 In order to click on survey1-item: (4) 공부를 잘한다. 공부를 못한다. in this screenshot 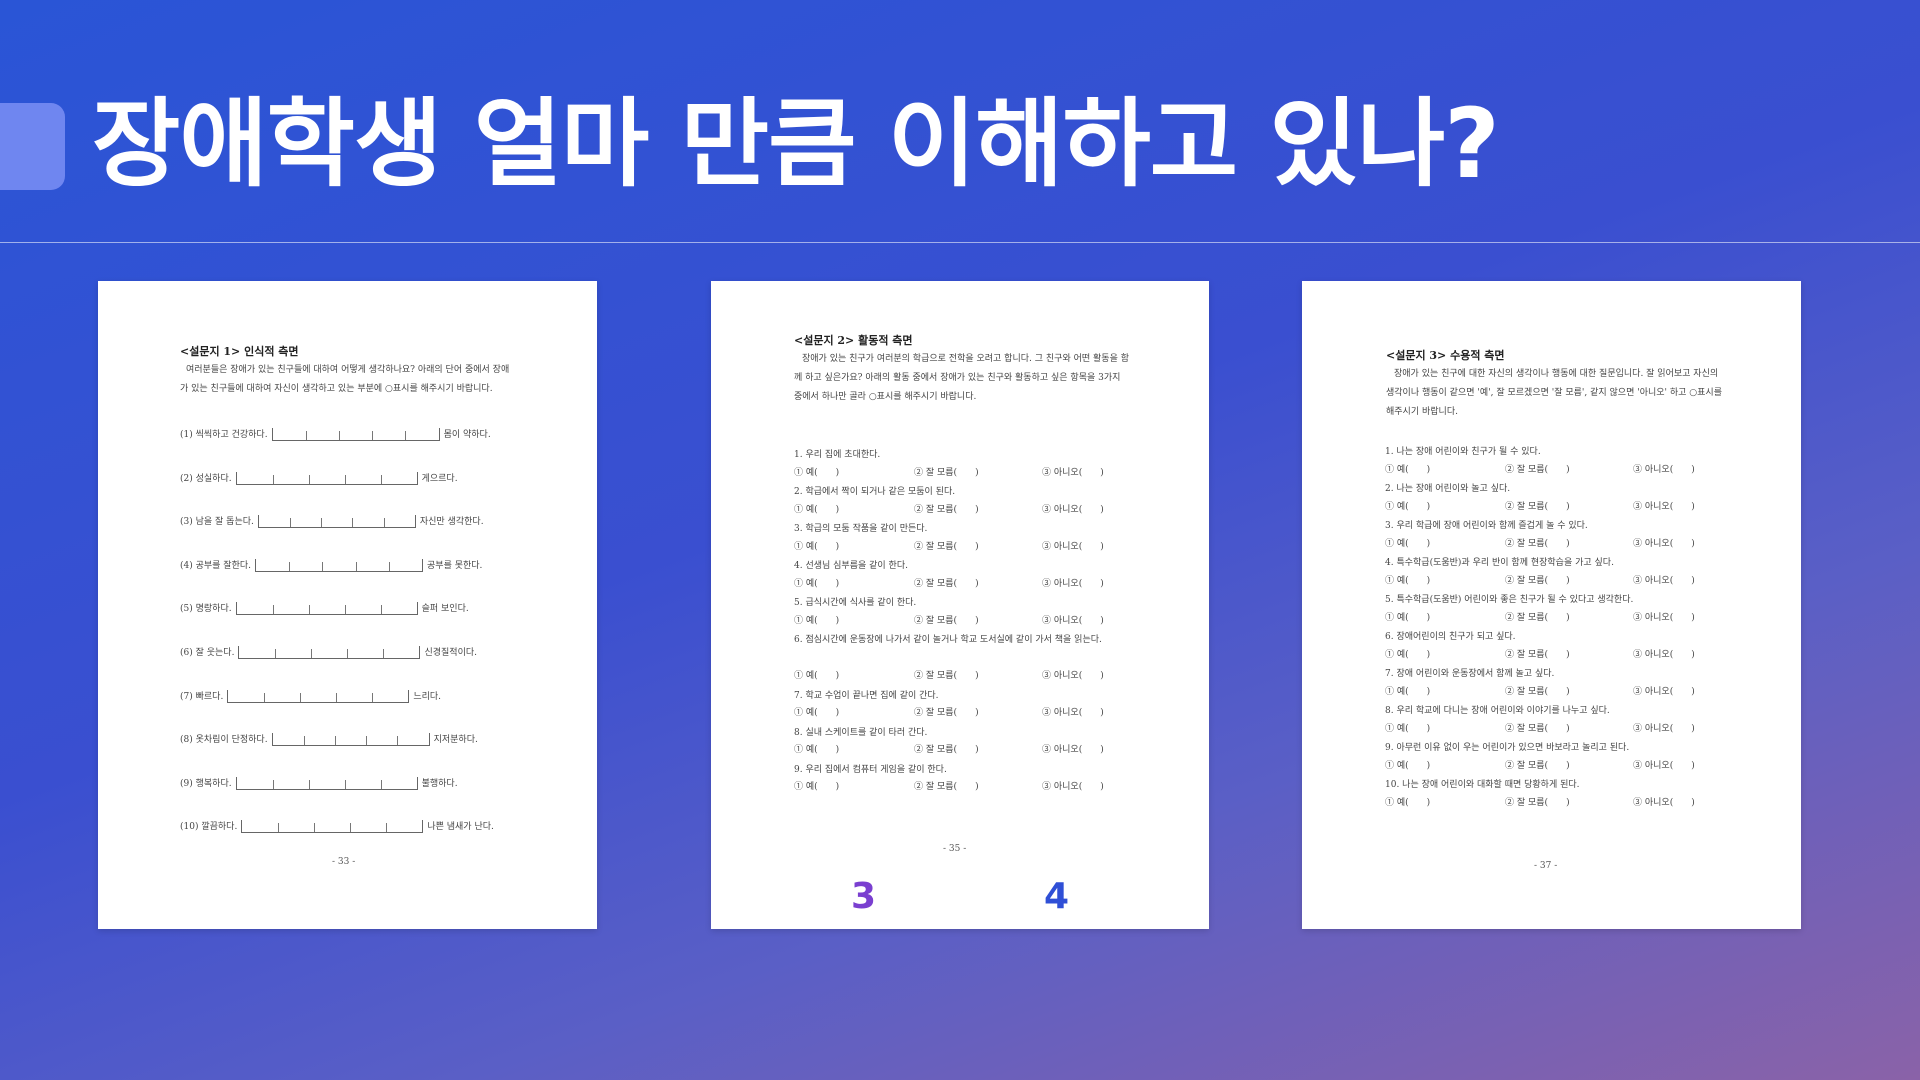, I will do `click(331, 565)`.